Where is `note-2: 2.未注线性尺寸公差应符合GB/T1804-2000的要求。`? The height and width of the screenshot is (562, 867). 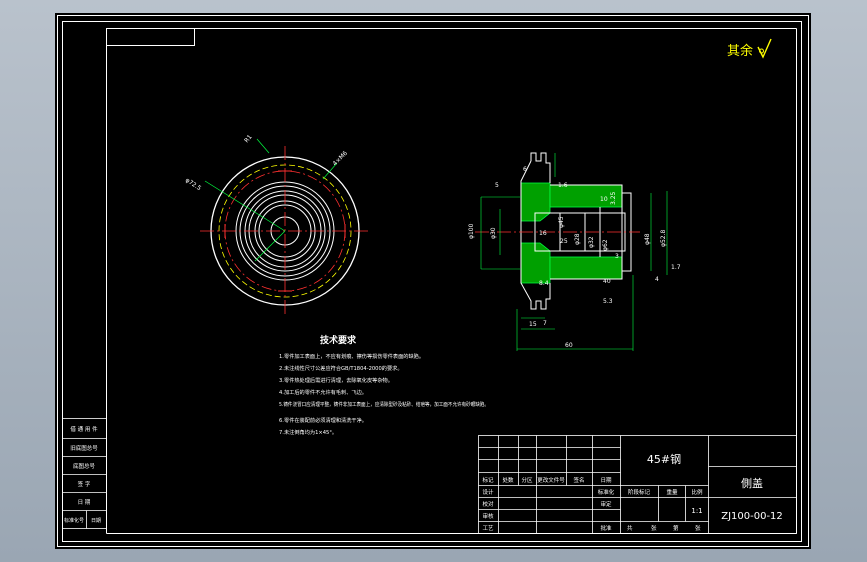 note-2: 2.未注线性尺寸公差应符合GB/T1804-2000的要求。 is located at coordinates (341, 368).